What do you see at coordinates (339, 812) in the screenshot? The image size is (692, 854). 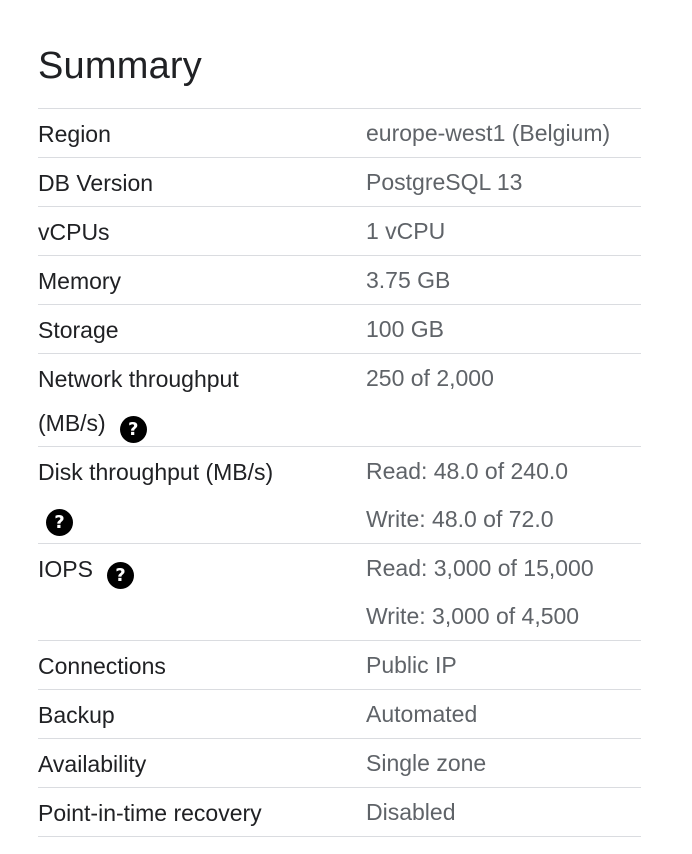 I see `row-point-in-time-recovery: Point-in-time recovery Disabled` at bounding box center [339, 812].